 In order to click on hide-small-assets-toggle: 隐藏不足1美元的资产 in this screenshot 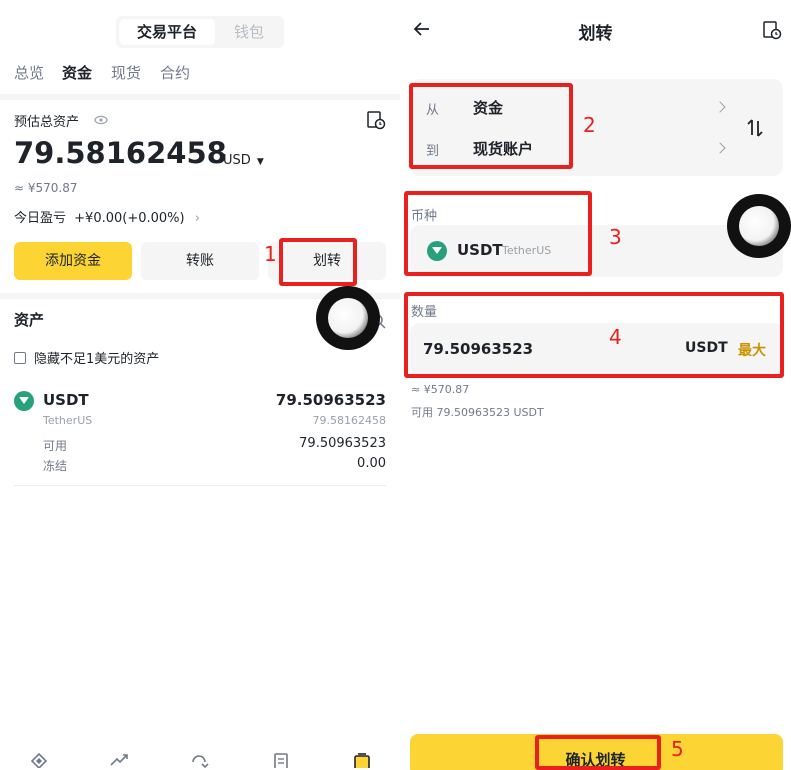, I will do `click(86, 357)`.